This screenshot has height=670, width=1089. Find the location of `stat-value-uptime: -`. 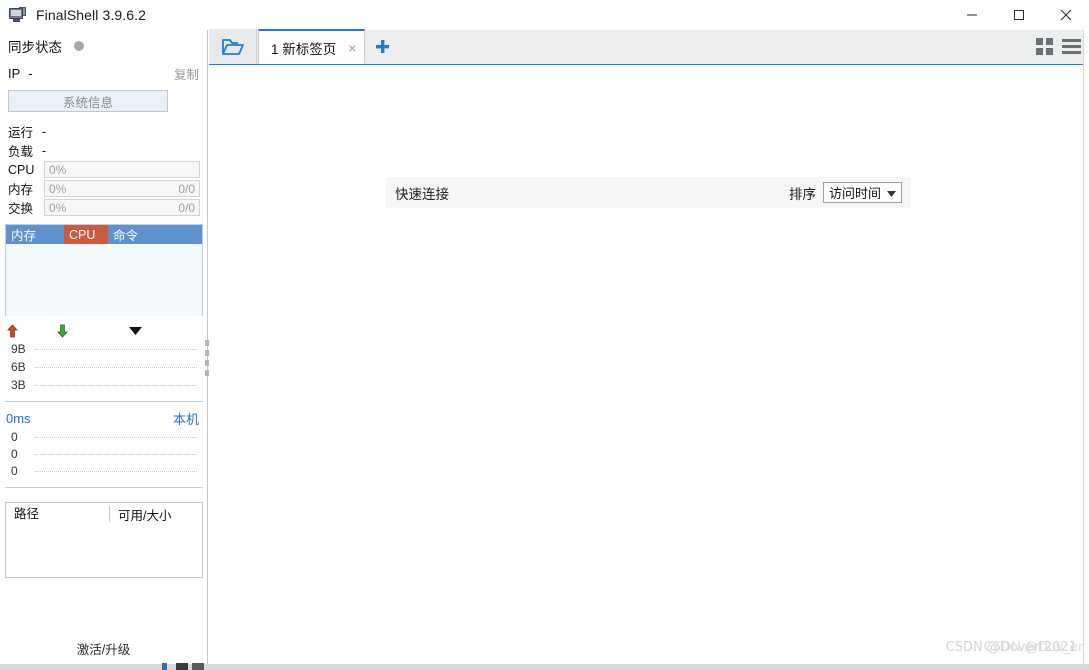

stat-value-uptime: - is located at coordinates (44, 131).